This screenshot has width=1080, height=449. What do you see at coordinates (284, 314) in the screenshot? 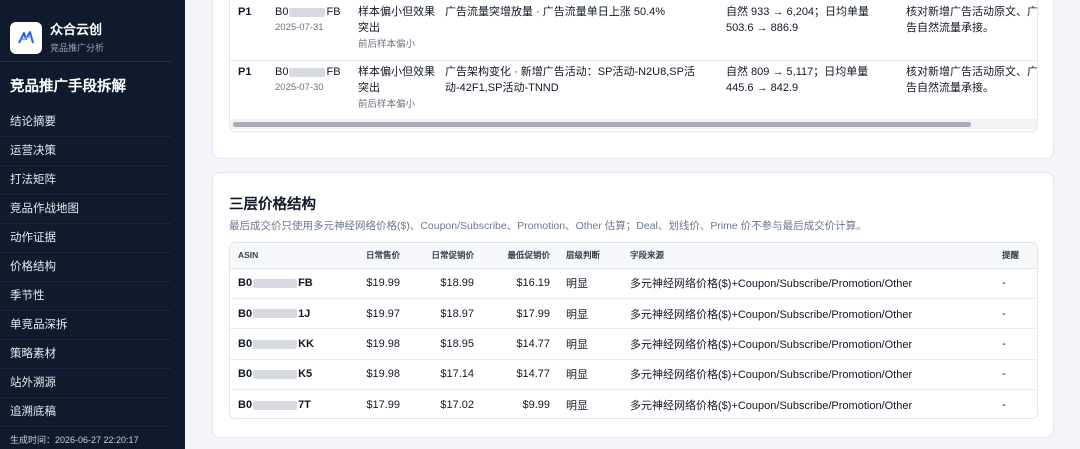
I see `asin-cell: B0 1J` at bounding box center [284, 314].